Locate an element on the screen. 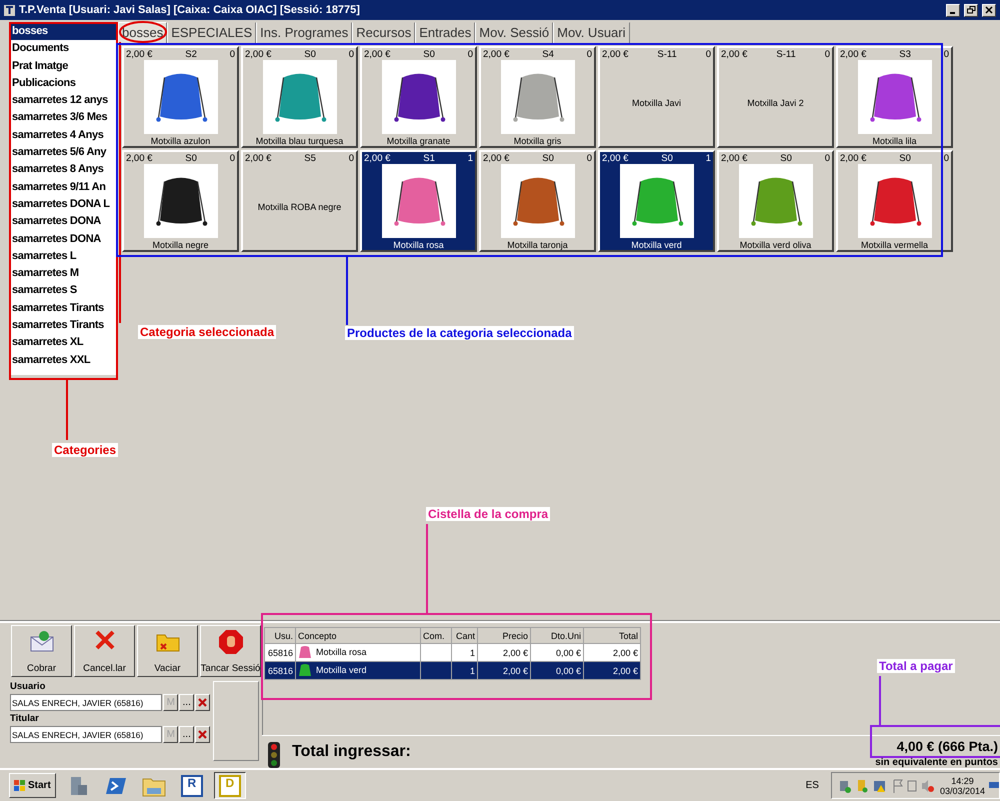 Image resolution: width=1000 pixels, height=801 pixels. category-item: samarretes 3/6 Mes is located at coordinates (64, 118).